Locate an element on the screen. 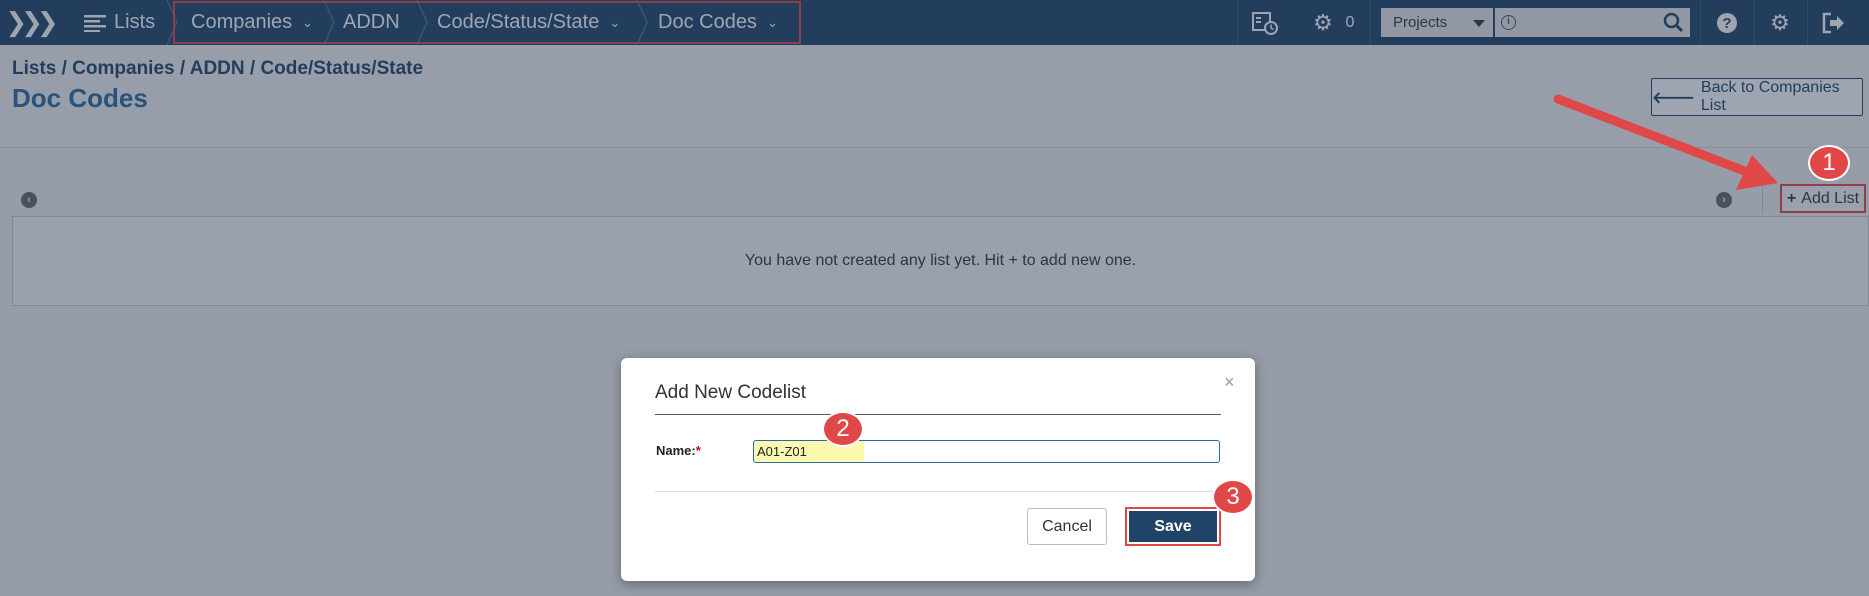 The width and height of the screenshot is (1869, 596). annotation-step-3: 3 is located at coordinates (1233, 497).